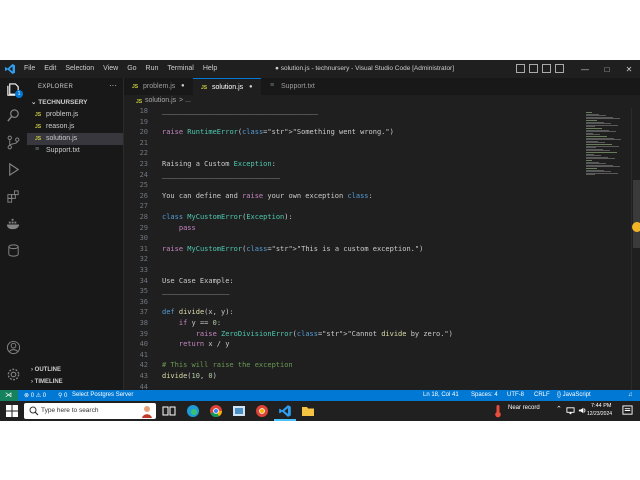 The width and height of the screenshot is (640, 480). What do you see at coordinates (262, 411) in the screenshot?
I see `chrome-profile-icon` at bounding box center [262, 411].